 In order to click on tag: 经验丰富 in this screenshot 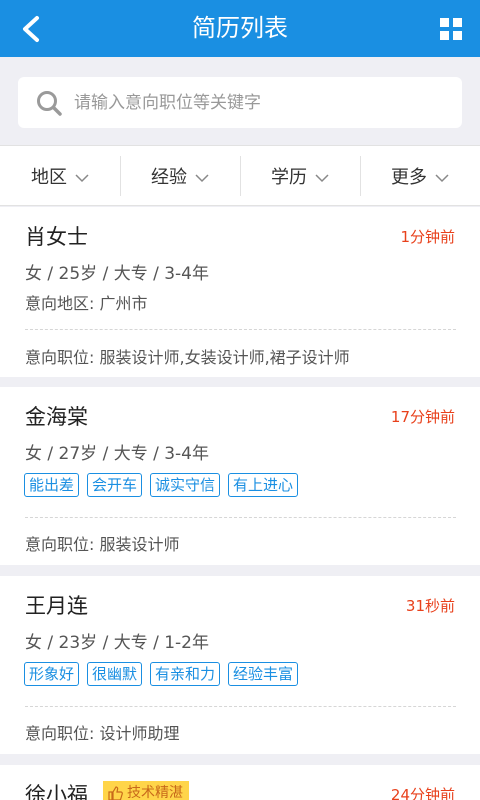, I will do `click(263, 674)`.